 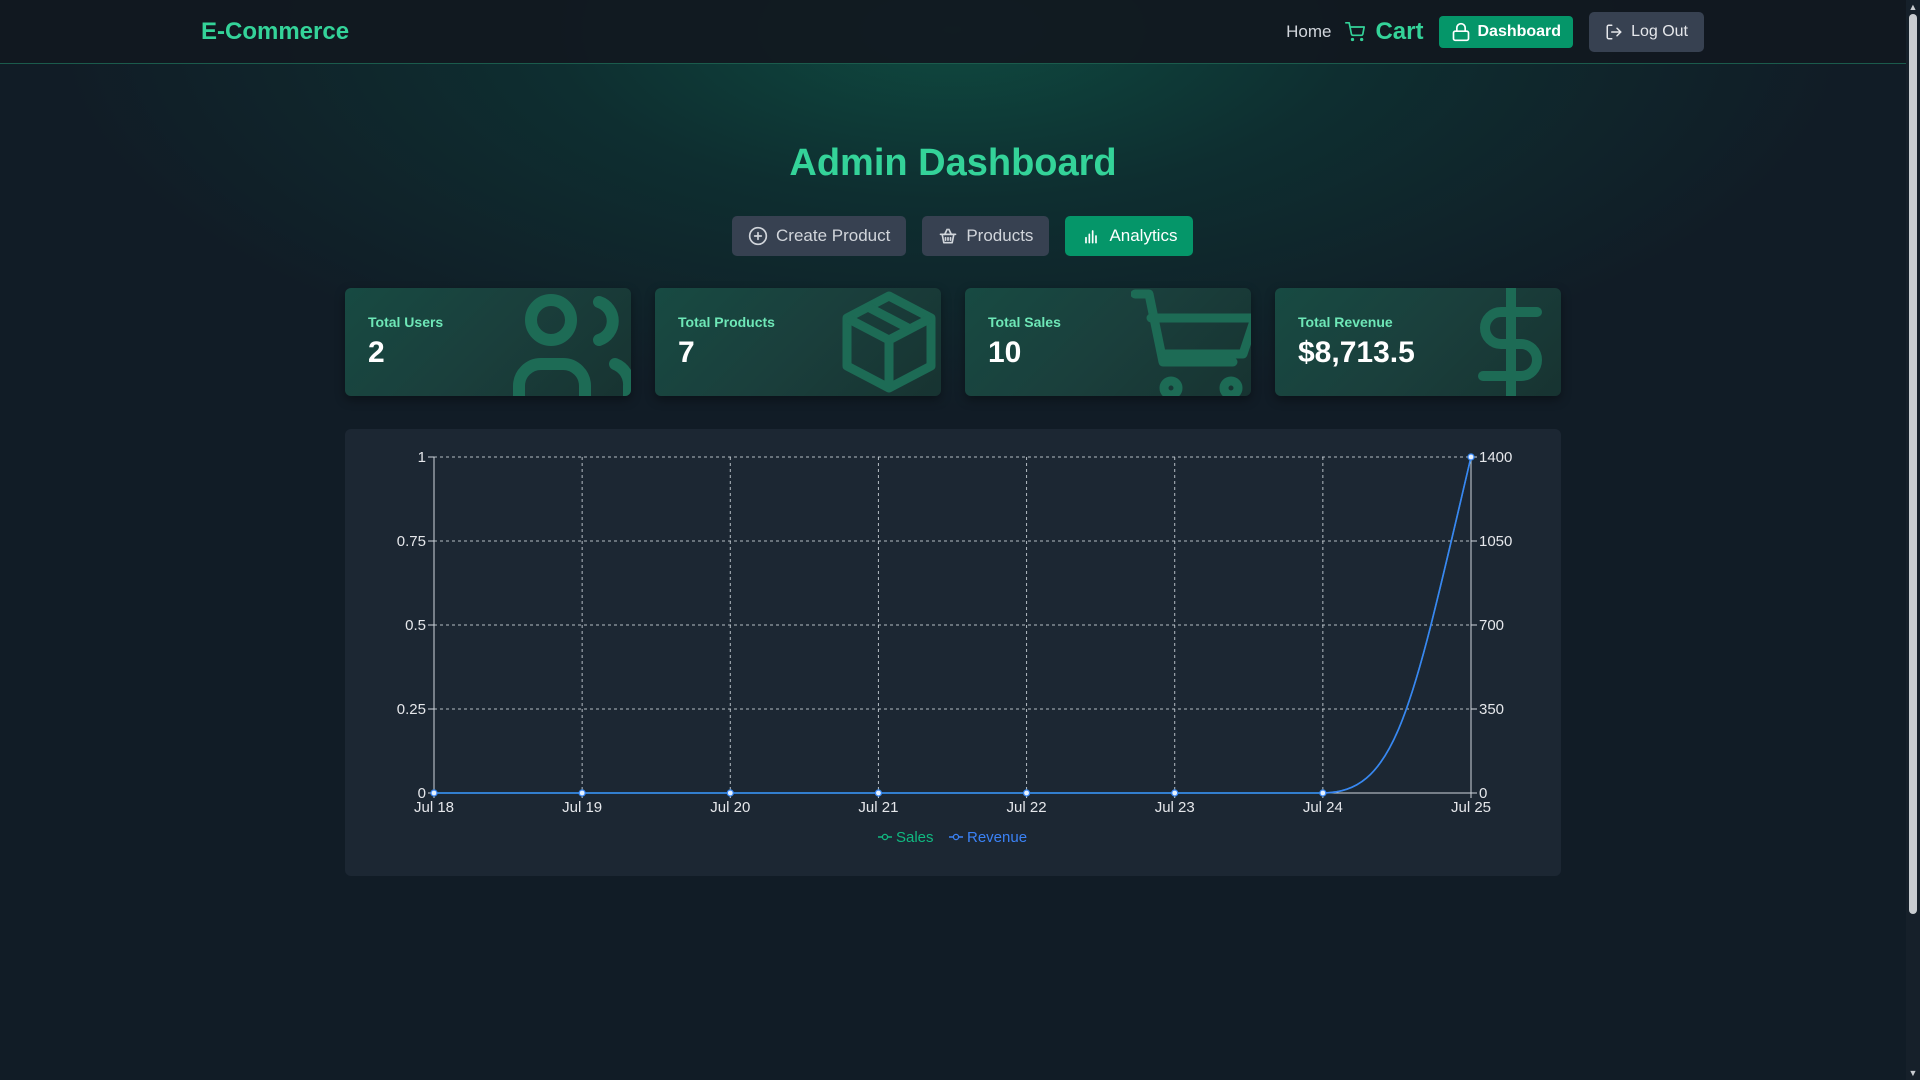 What do you see at coordinates (1000, 235) in the screenshot?
I see `tab-label: Products` at bounding box center [1000, 235].